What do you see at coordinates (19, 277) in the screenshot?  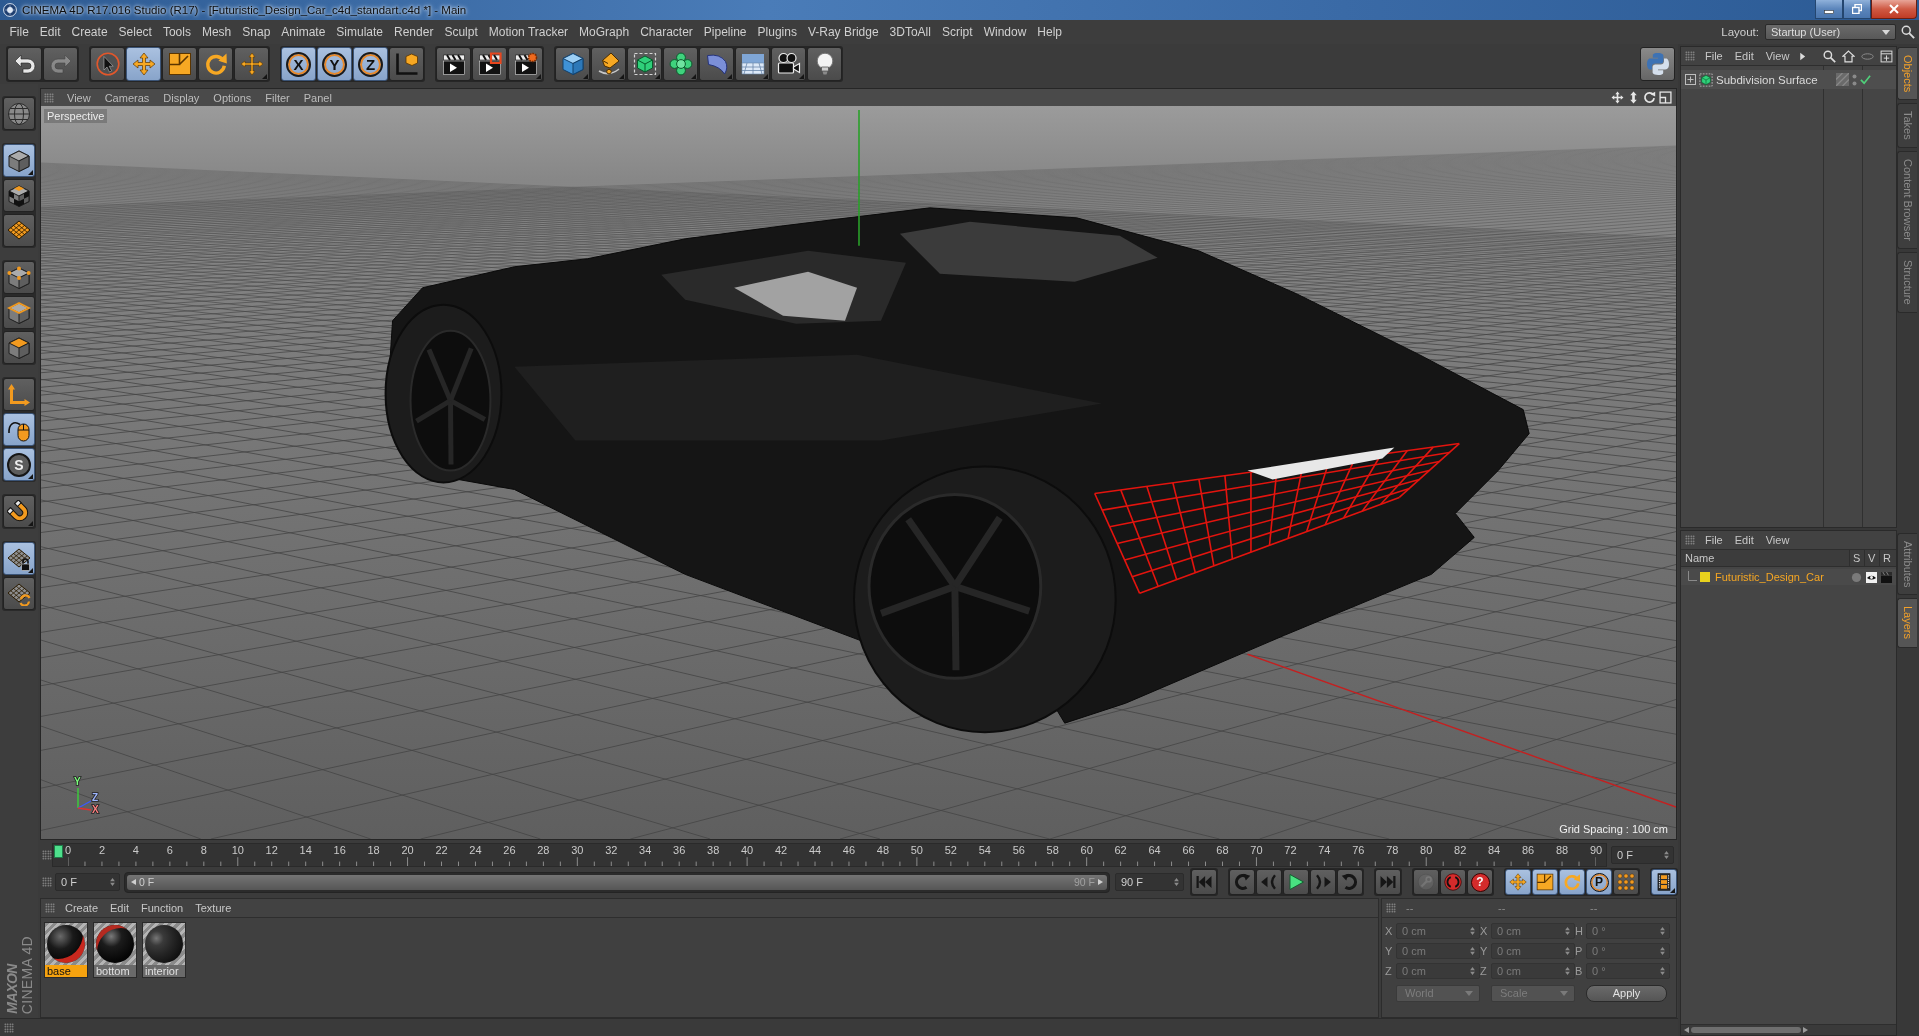 I see `points-mode-button` at bounding box center [19, 277].